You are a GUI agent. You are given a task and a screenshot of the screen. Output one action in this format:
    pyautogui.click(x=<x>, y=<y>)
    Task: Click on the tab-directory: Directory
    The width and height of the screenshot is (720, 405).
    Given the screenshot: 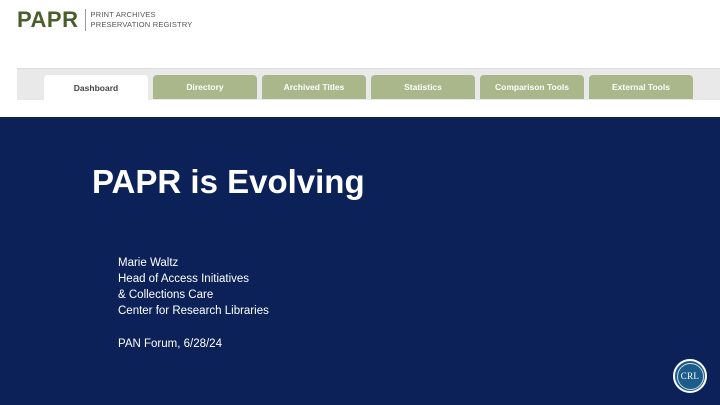 What is the action you would take?
    pyautogui.click(x=205, y=87)
    